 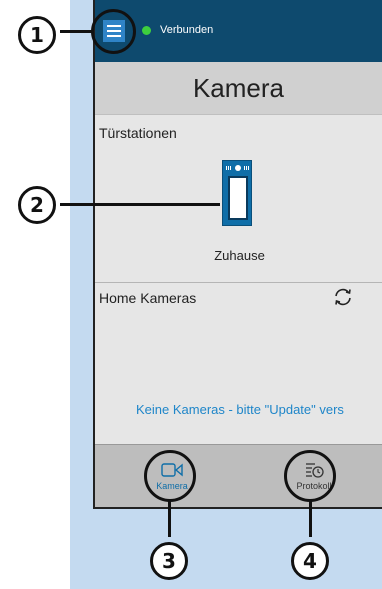 What do you see at coordinates (140, 204) in the screenshot?
I see `callout-2-line` at bounding box center [140, 204].